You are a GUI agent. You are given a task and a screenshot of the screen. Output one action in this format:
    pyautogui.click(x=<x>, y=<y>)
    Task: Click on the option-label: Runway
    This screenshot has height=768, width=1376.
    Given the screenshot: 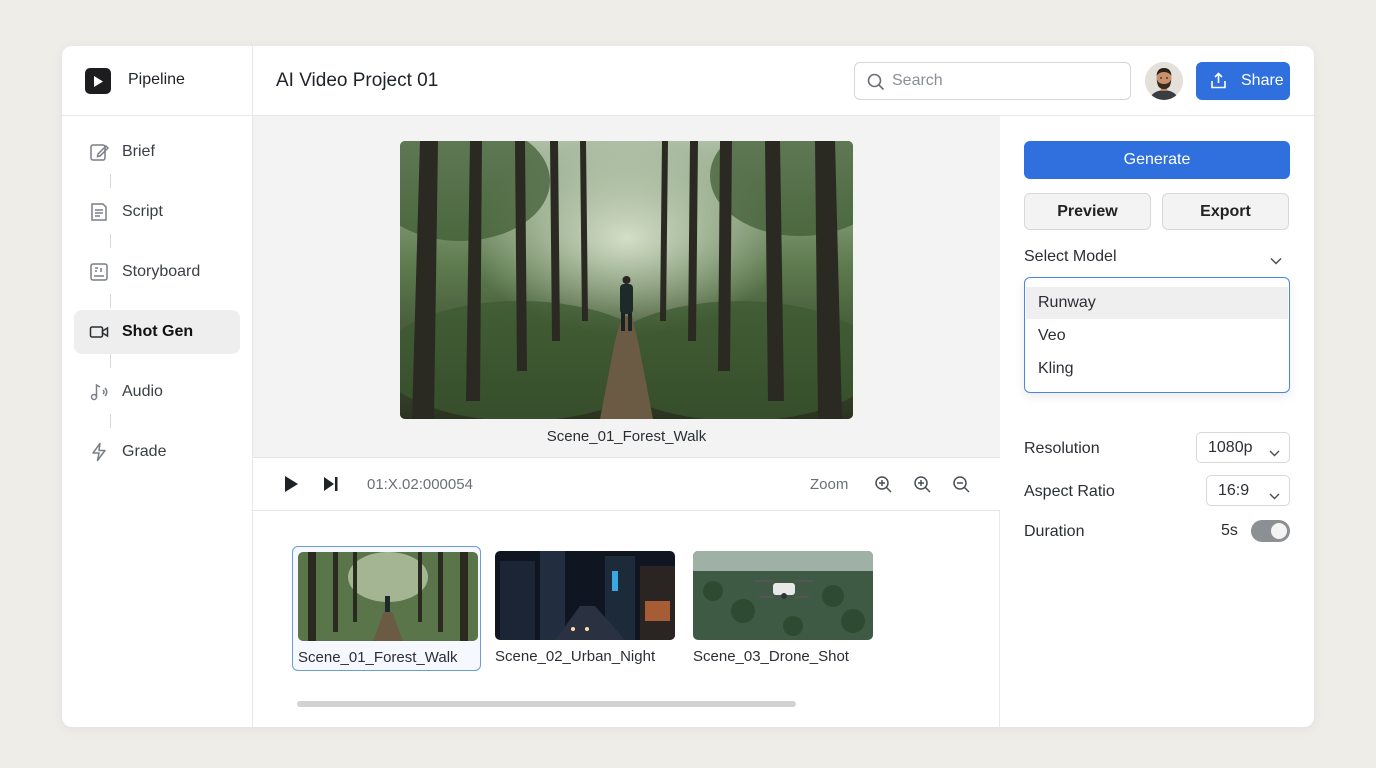 What is the action you would take?
    pyautogui.click(x=1067, y=302)
    